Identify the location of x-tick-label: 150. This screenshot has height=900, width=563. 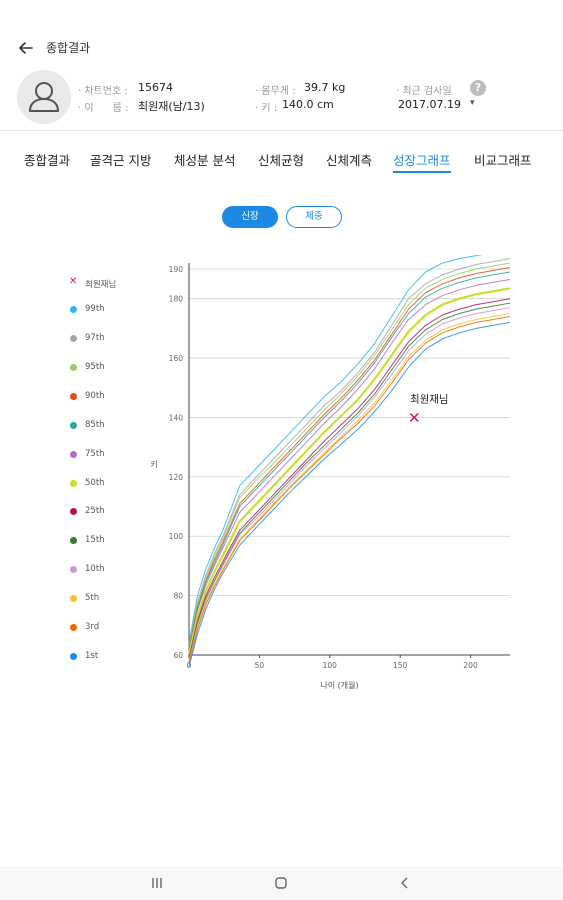
(400, 665).